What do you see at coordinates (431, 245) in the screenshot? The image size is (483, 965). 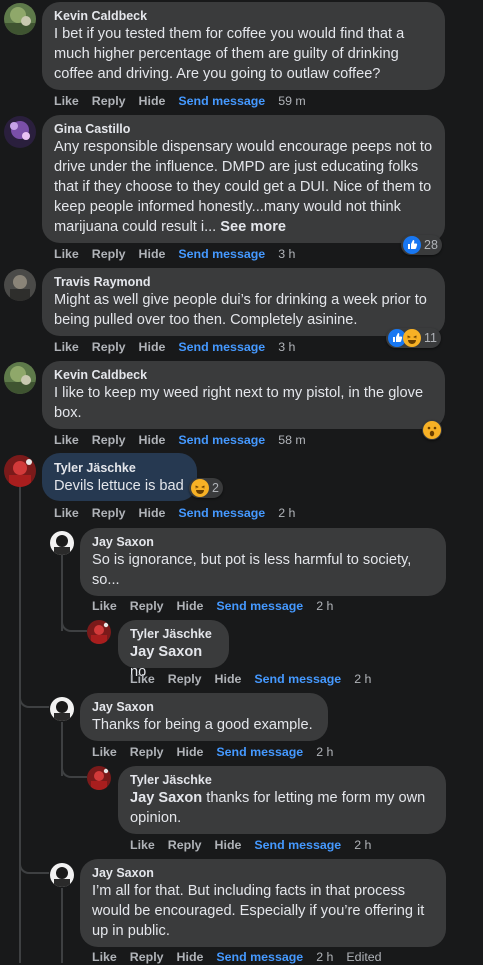 I see `reaction-count: 28` at bounding box center [431, 245].